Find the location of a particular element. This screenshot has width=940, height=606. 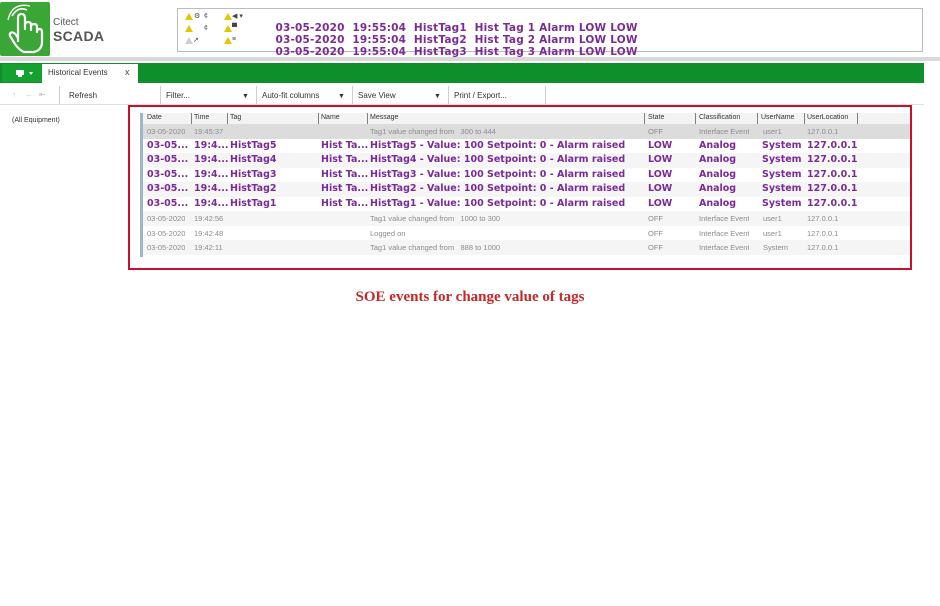

disabled-icon: ↗ is located at coordinates (196, 40).